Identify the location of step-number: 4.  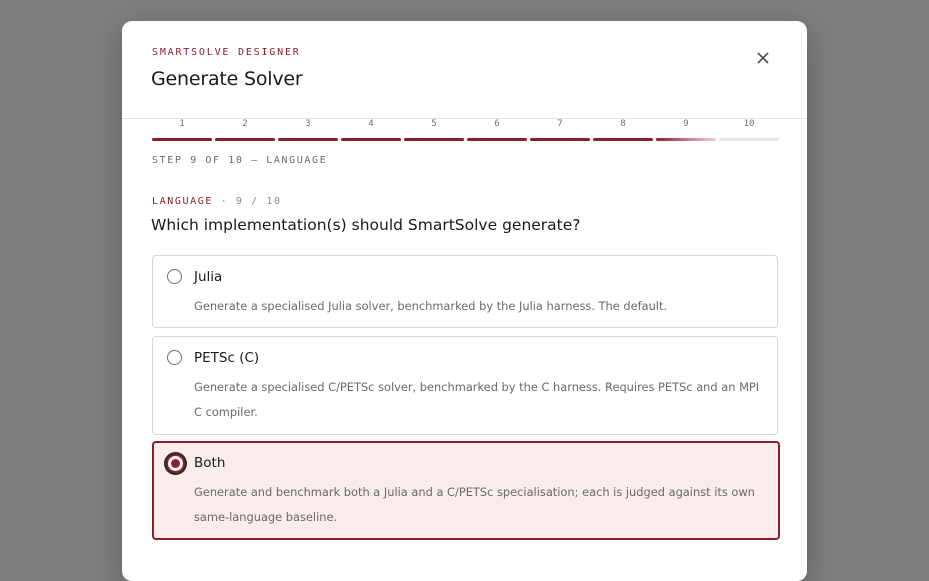
(371, 124).